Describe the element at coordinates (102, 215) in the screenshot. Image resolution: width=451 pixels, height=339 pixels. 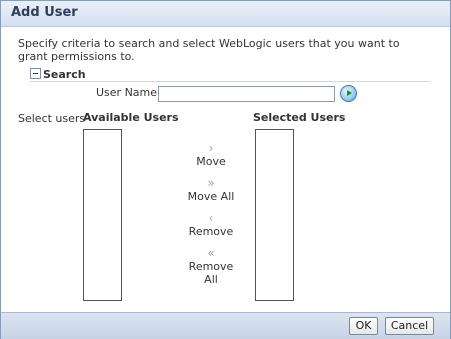
I see `available-users-list` at that location.